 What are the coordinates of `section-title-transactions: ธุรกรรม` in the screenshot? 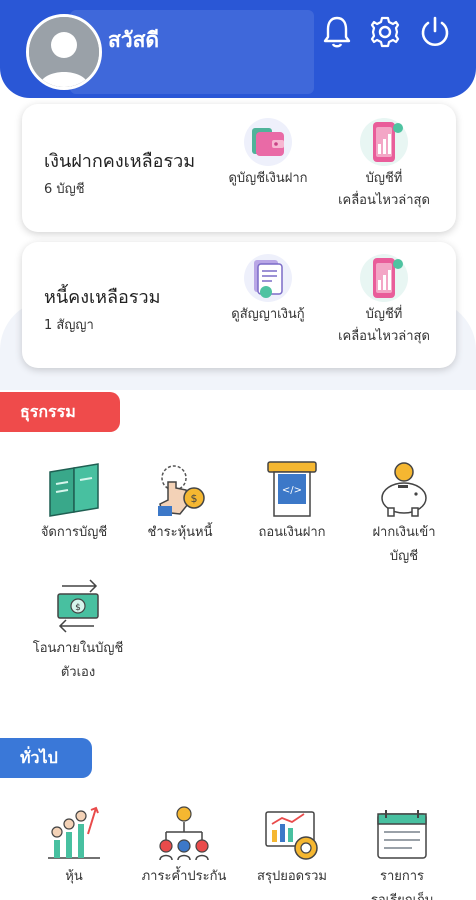 It's located at (60, 412).